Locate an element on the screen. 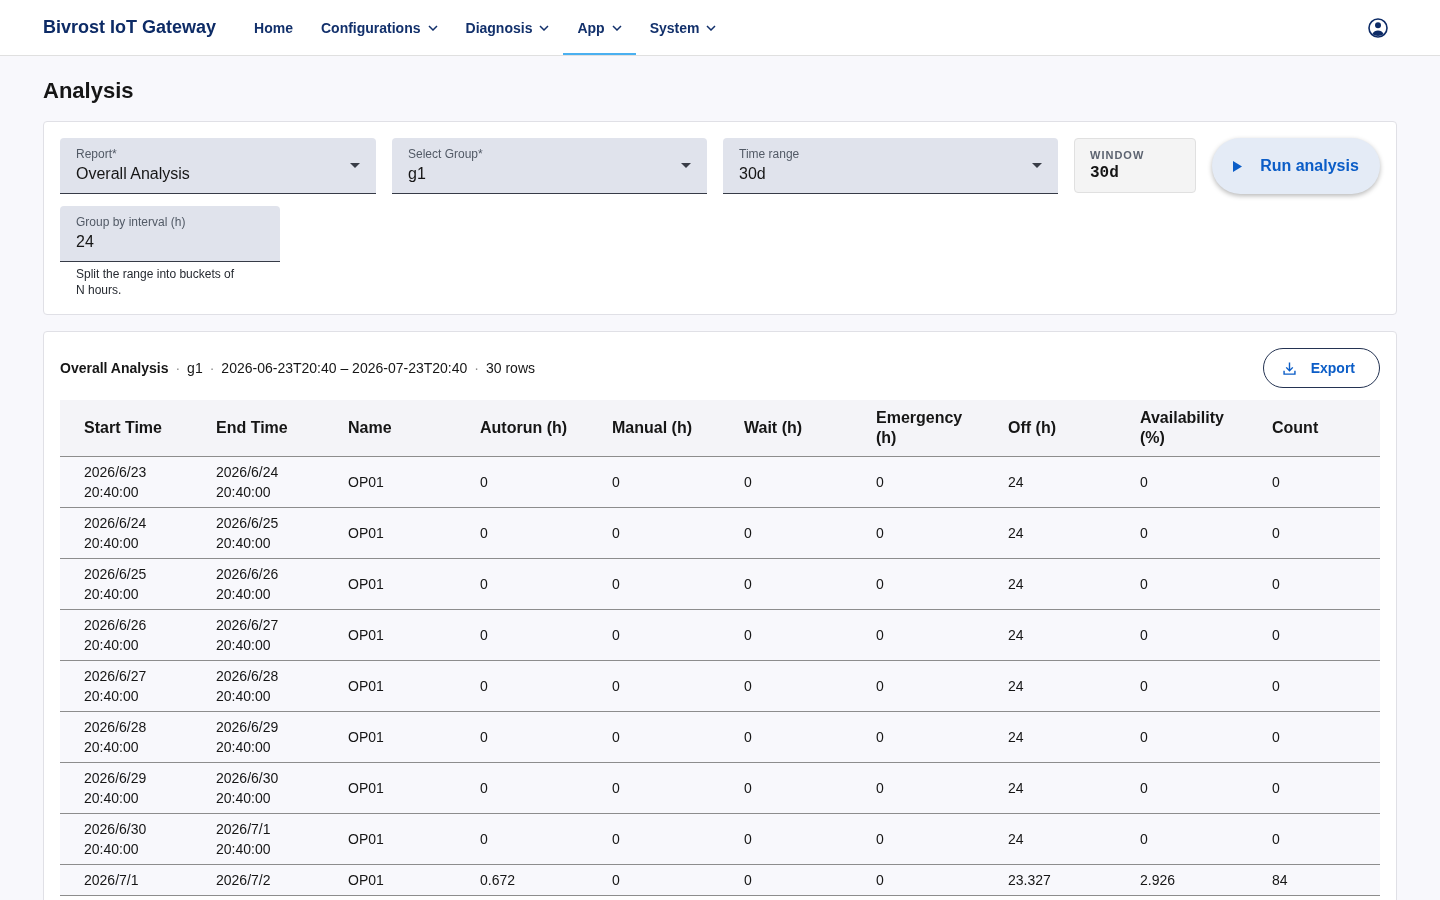 The height and width of the screenshot is (900, 1440). table-cell: 2026/6/27 20:40:00 is located at coordinates (258, 635).